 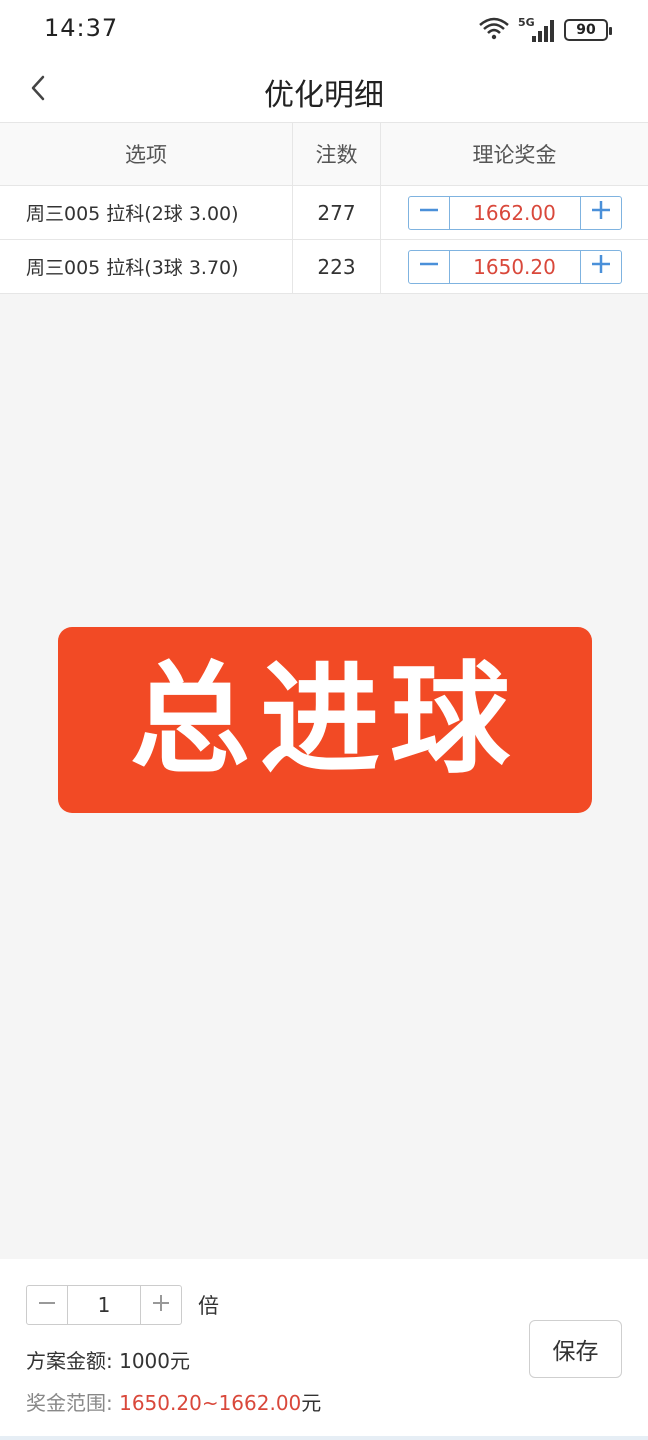 I want to click on multiplier-increment-button, so click(x=161, y=1305).